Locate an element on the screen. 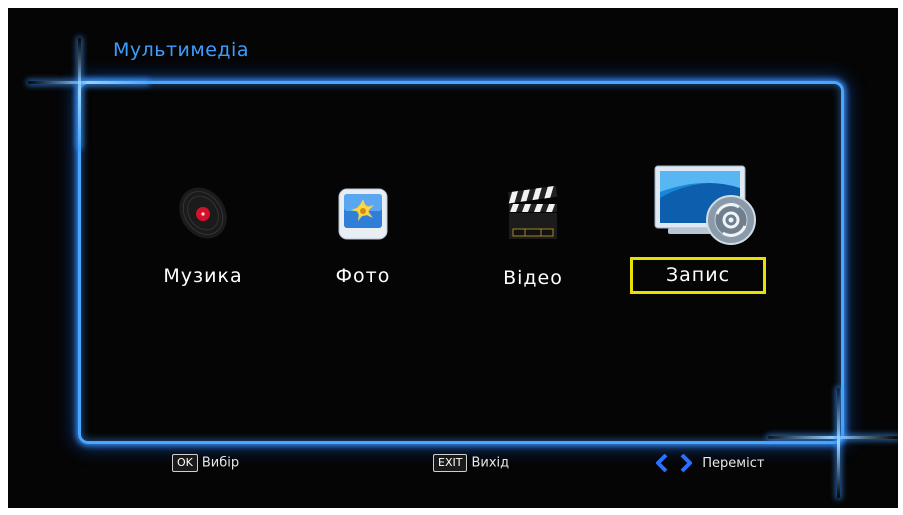 The width and height of the screenshot is (903, 515). menu-item-photo: Фото is located at coordinates (363, 238).